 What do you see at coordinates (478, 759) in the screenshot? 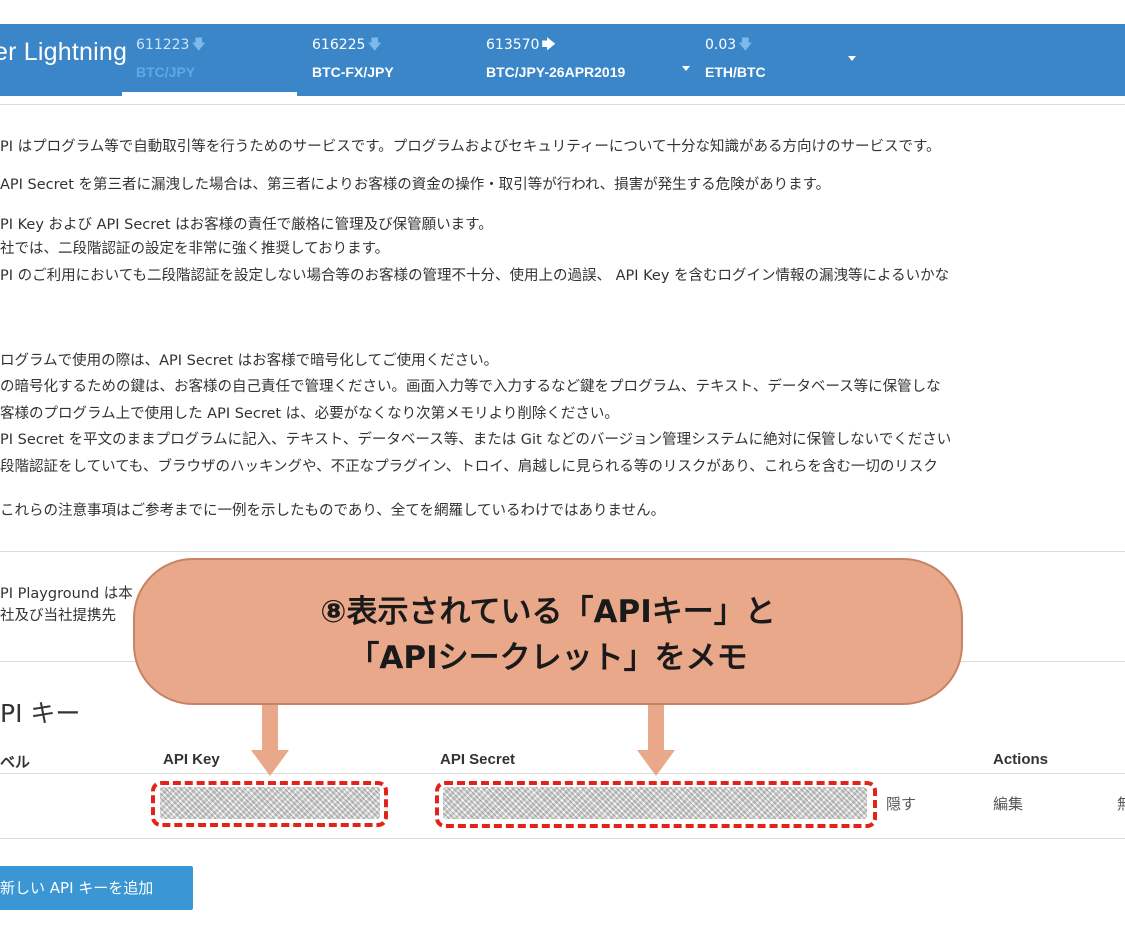
I see `column-header-api-secret: API Secret` at bounding box center [478, 759].